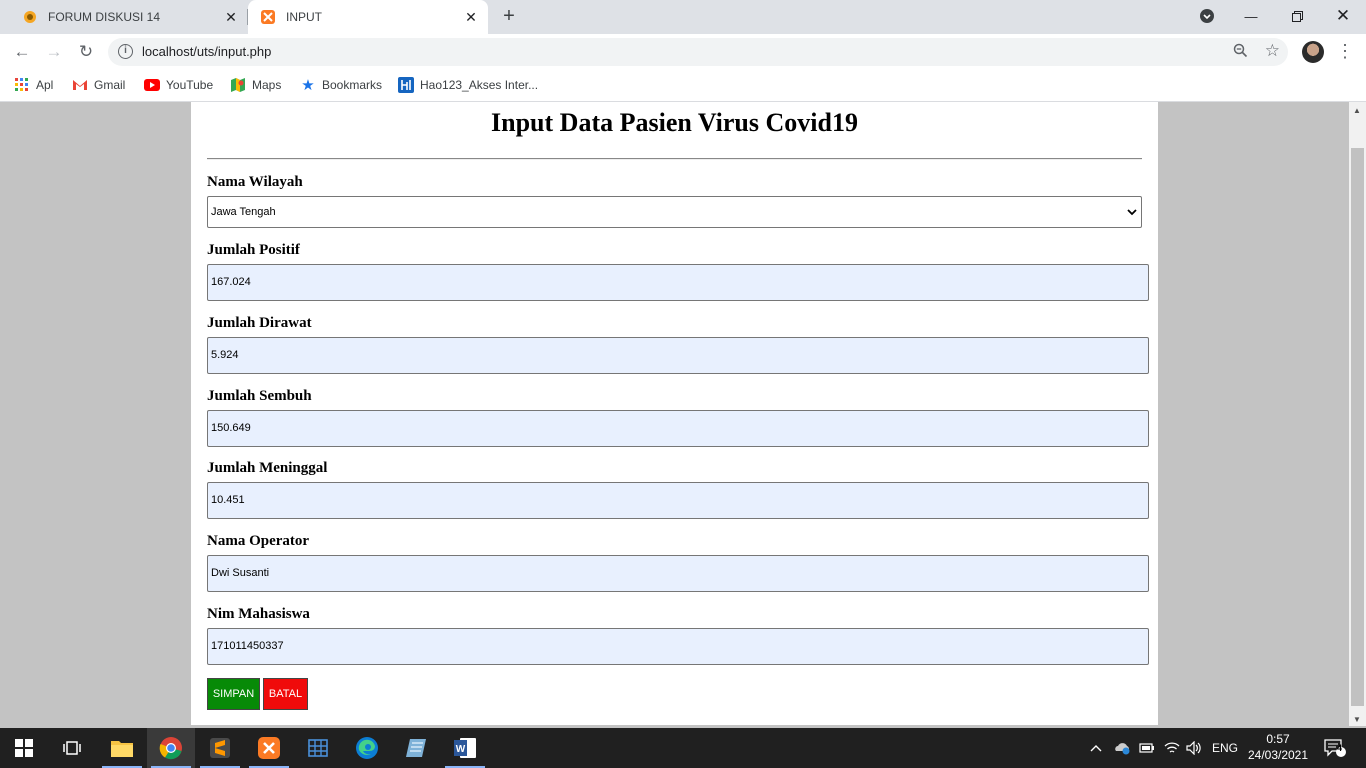 This screenshot has width=1366, height=768. What do you see at coordinates (72, 748) in the screenshot?
I see `task-view-icon` at bounding box center [72, 748].